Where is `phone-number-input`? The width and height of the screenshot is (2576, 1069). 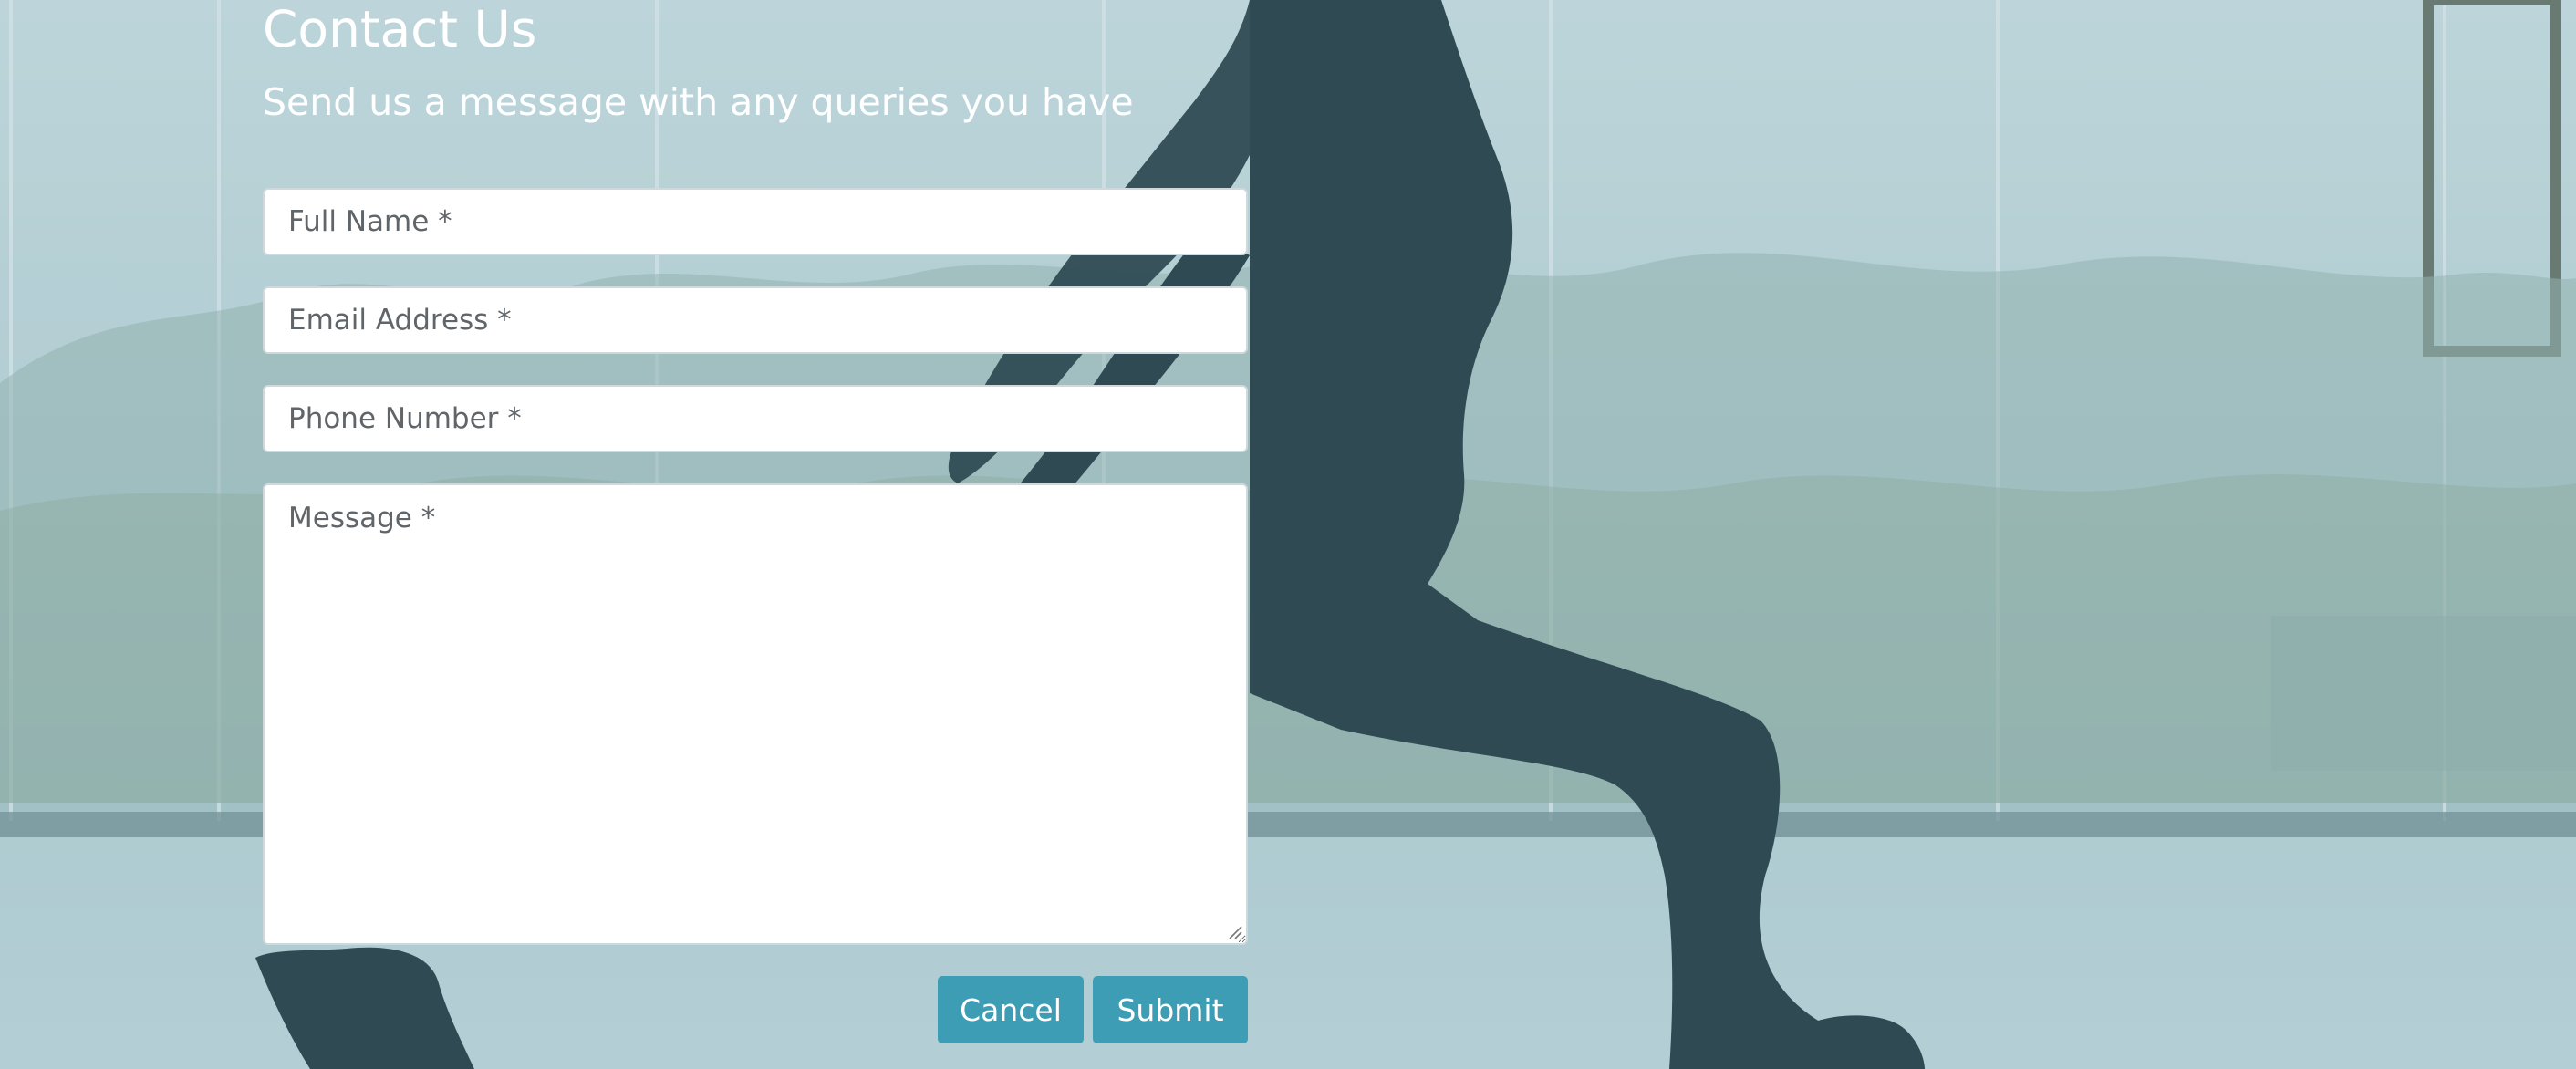
phone-number-input is located at coordinates (755, 418).